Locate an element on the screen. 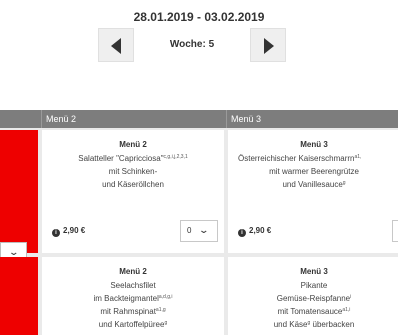  column-header-menu-3: Menü 3 is located at coordinates (312, 119).